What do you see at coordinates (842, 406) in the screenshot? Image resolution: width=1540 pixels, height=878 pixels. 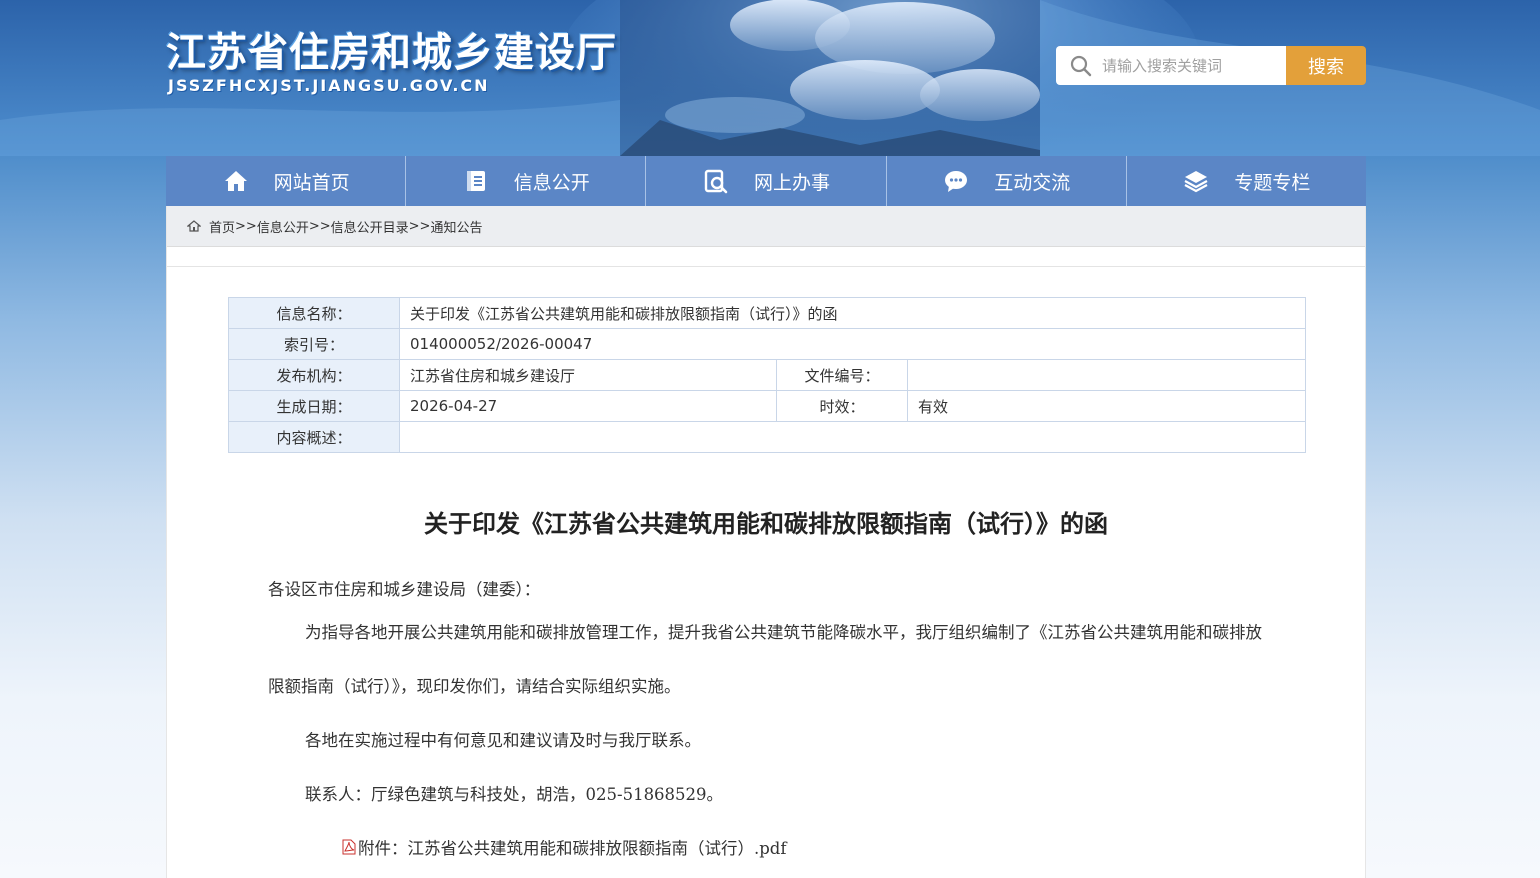 I see `info-validity-label: 时效：` at bounding box center [842, 406].